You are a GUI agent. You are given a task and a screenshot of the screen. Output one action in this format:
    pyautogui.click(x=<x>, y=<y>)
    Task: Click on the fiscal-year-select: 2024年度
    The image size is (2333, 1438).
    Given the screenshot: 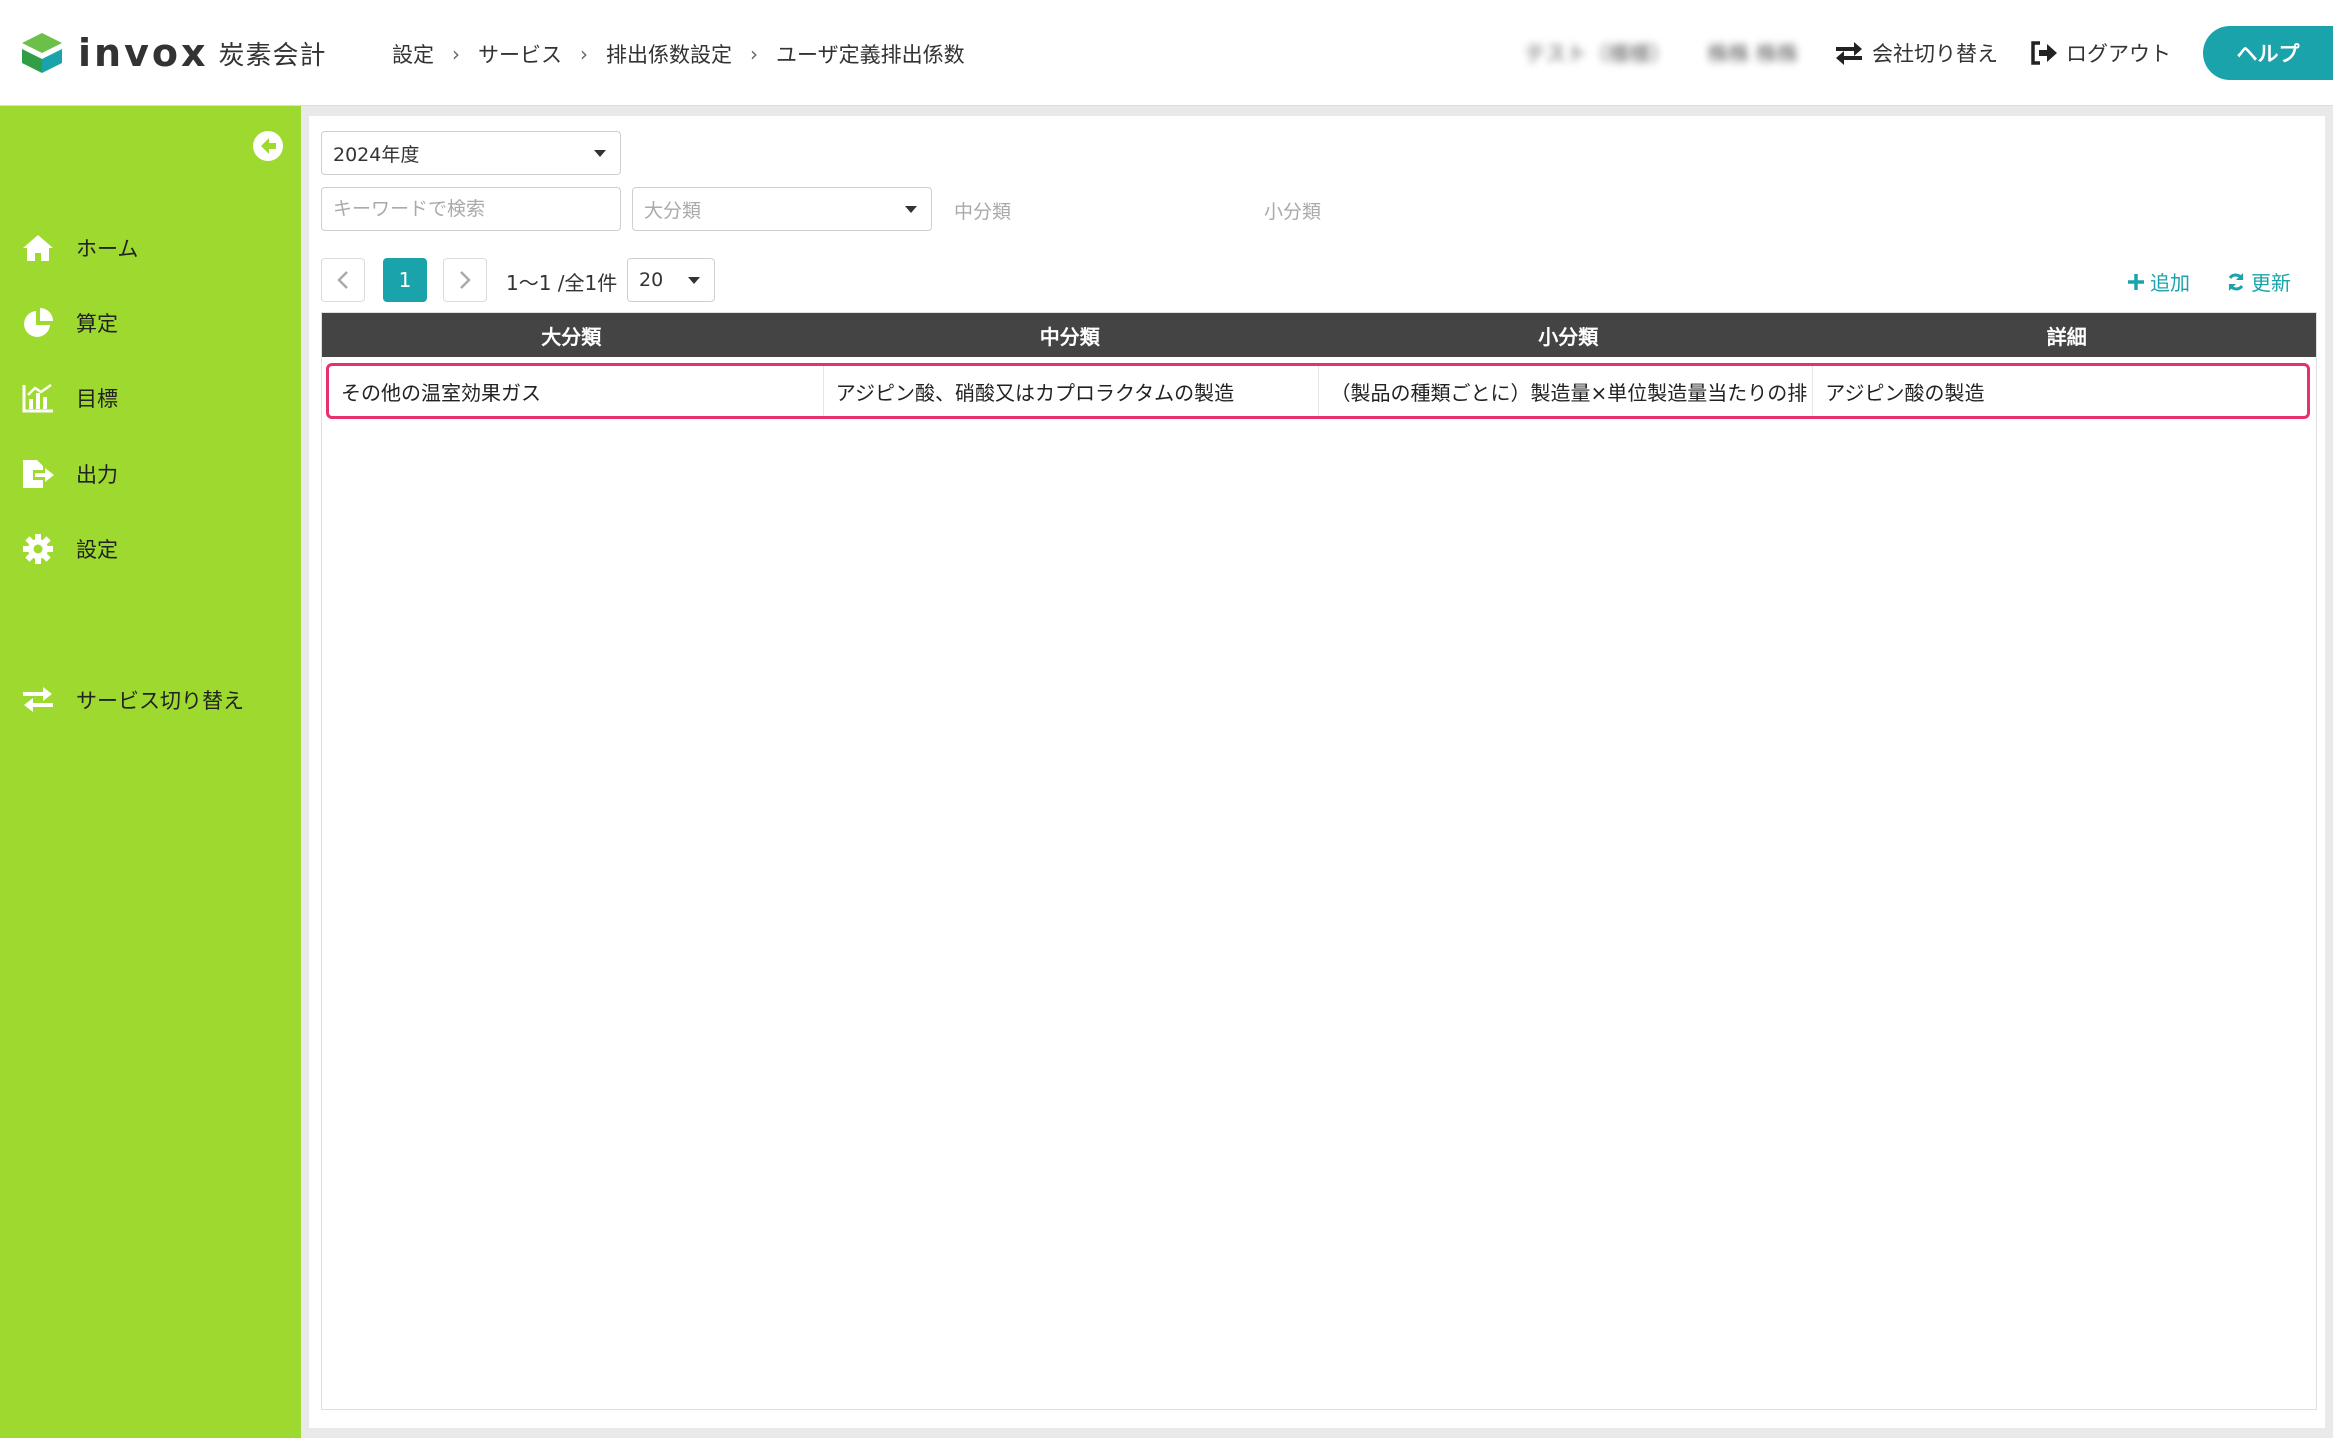 What is the action you would take?
    pyautogui.click(x=471, y=153)
    